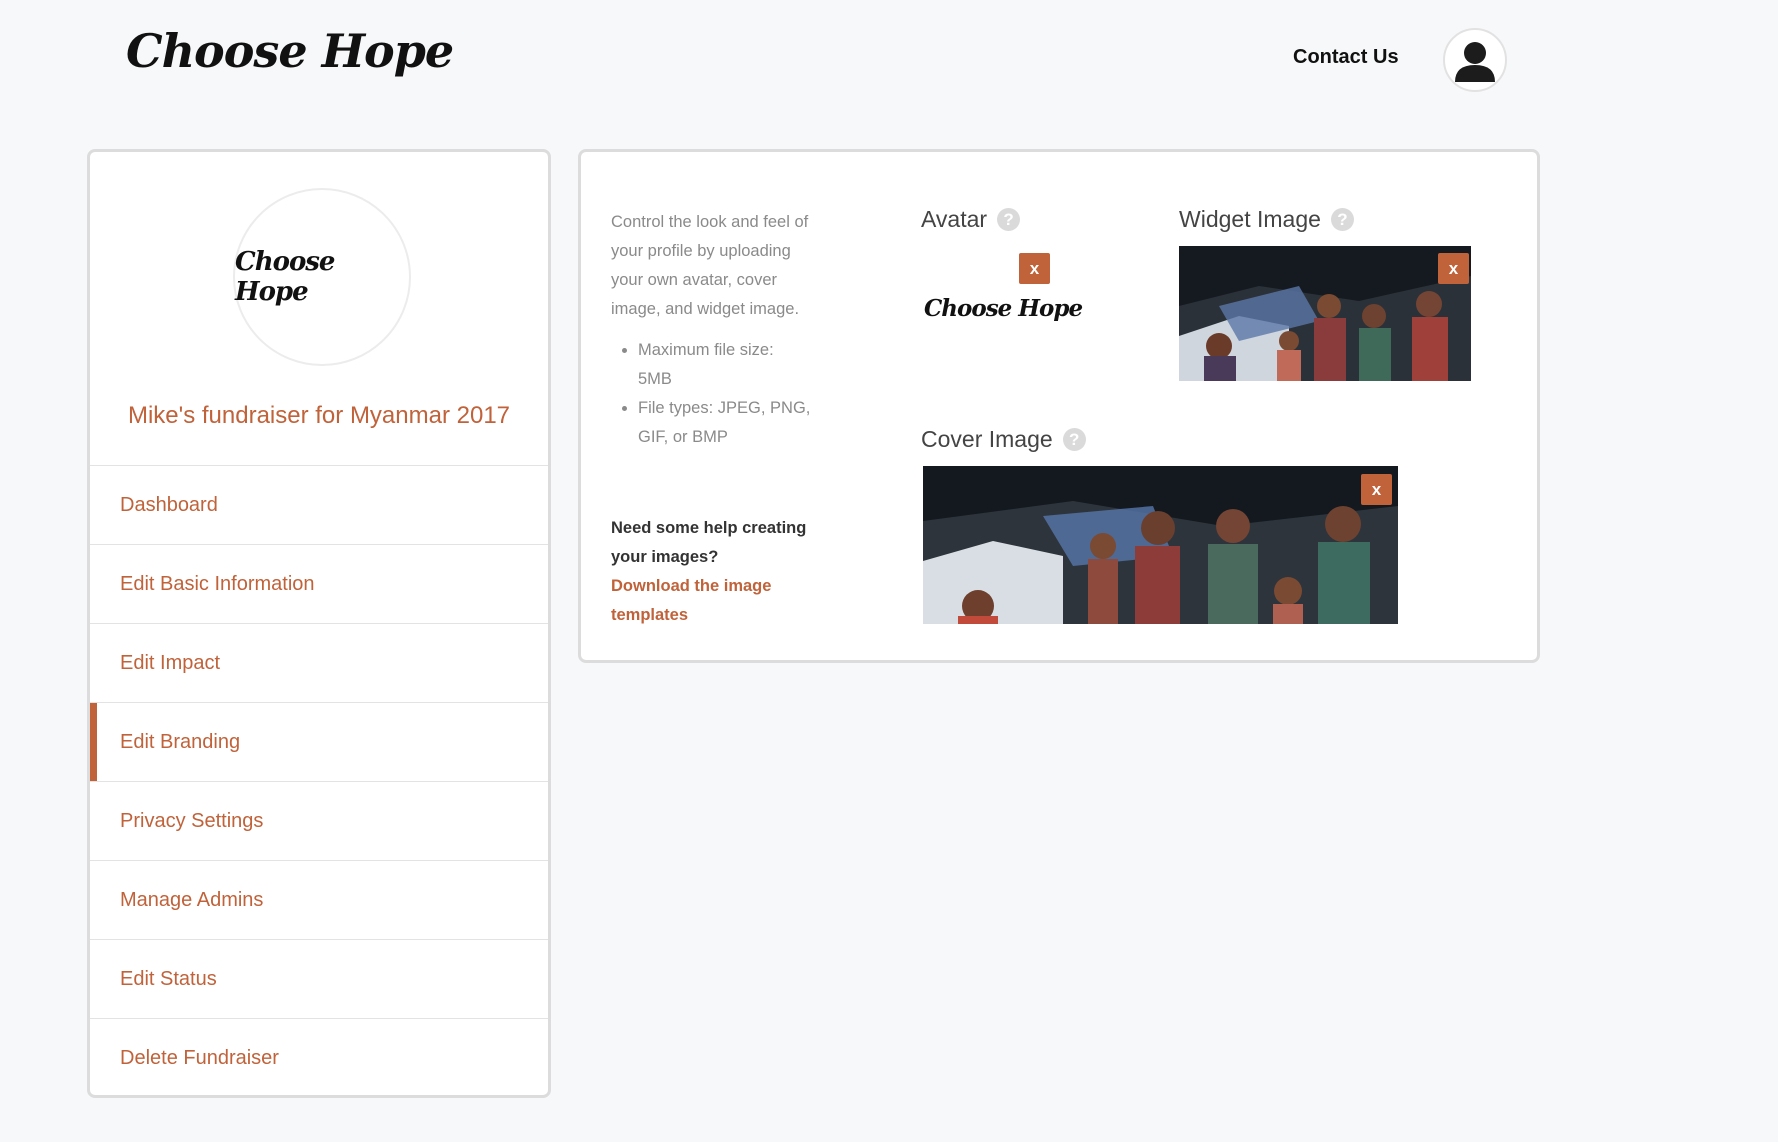 The image size is (1778, 1142). I want to click on site-logo: Choose Hope, so click(290, 51).